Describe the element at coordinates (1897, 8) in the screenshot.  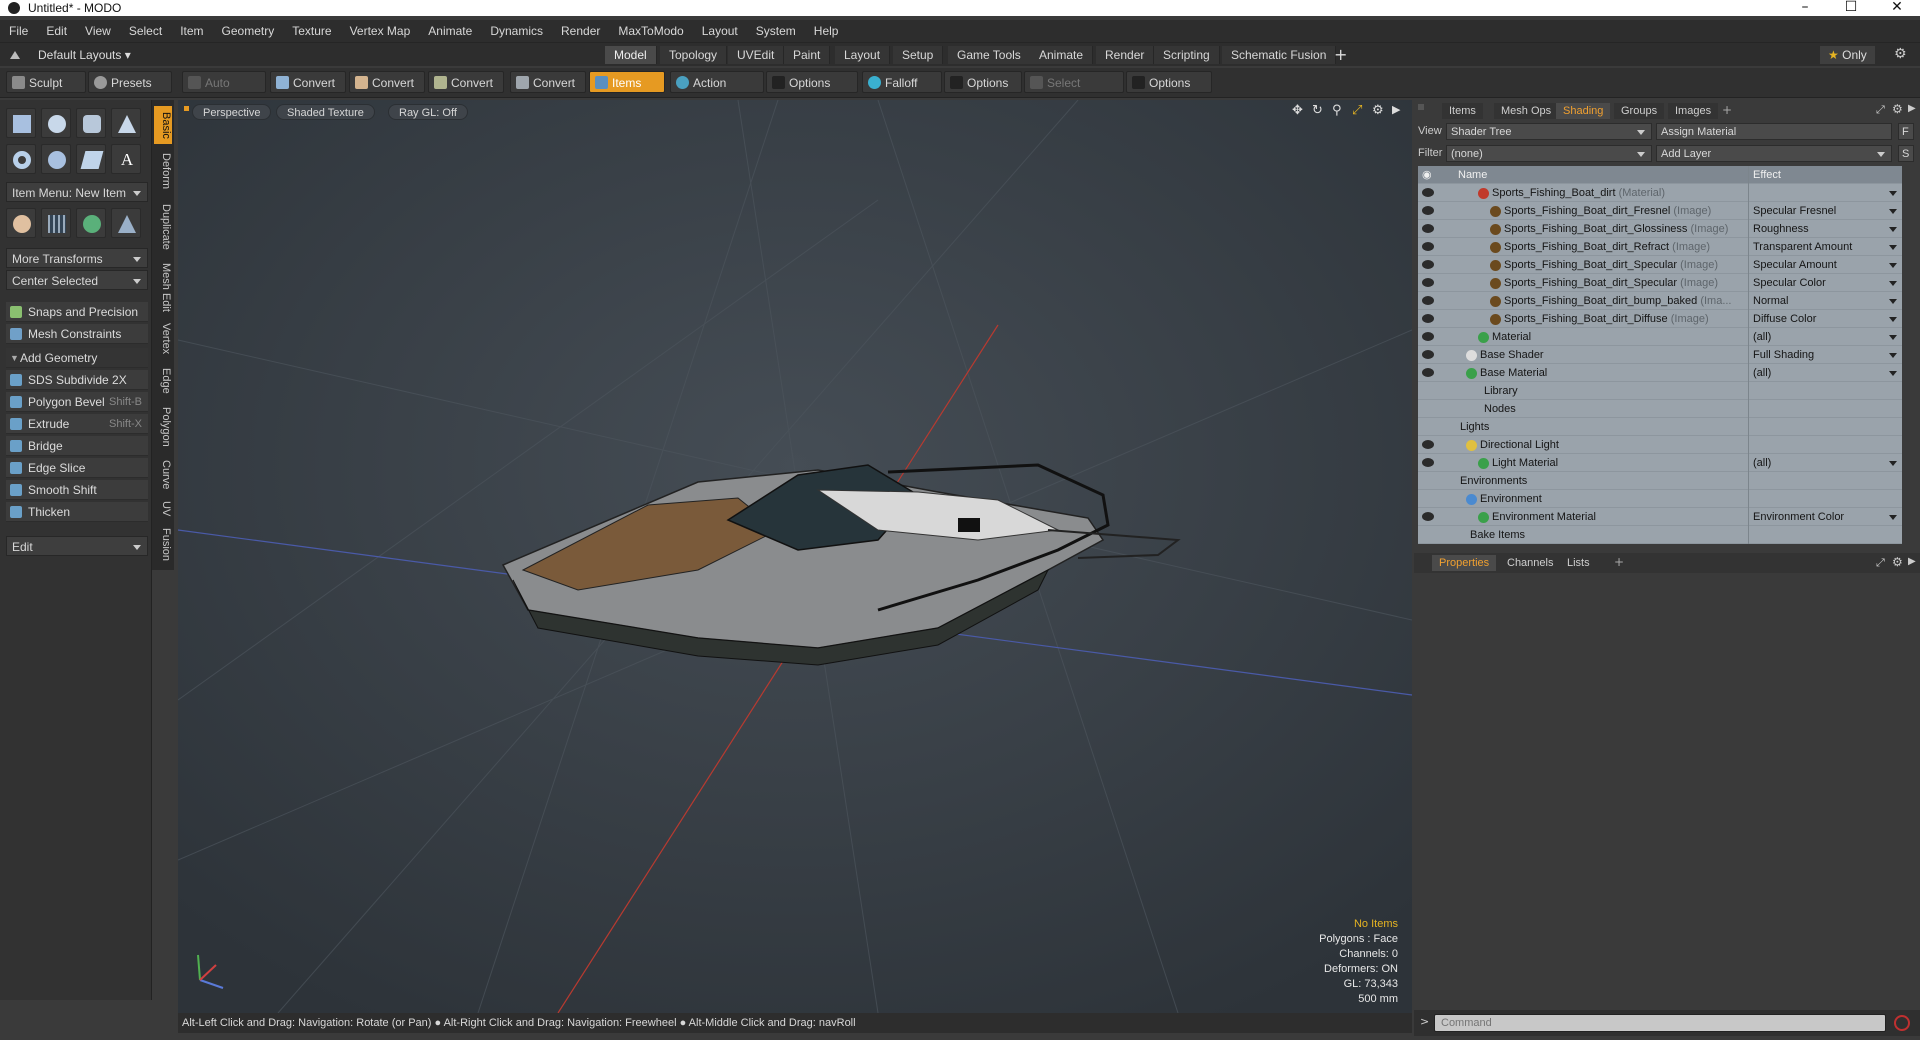
I see `close-icon: ✕` at that location.